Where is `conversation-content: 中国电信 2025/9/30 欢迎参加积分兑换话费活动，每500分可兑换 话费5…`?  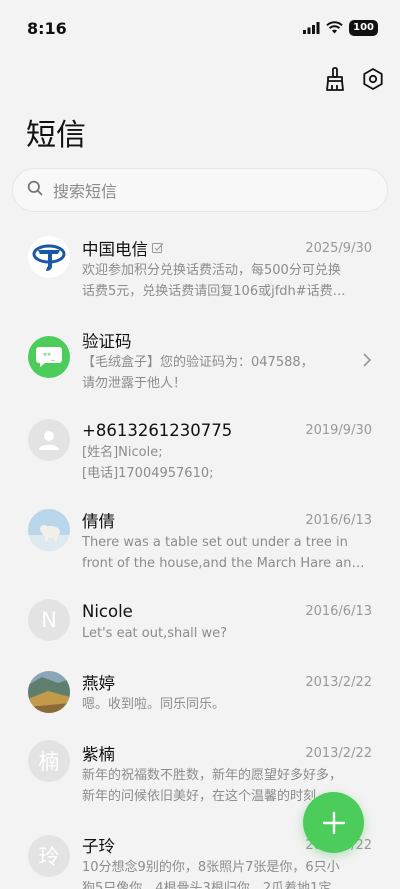 conversation-content: 中国电信 2025/9/30 欢迎参加积分兑换话费活动，每500分可兑换 话费5… is located at coordinates (227, 269).